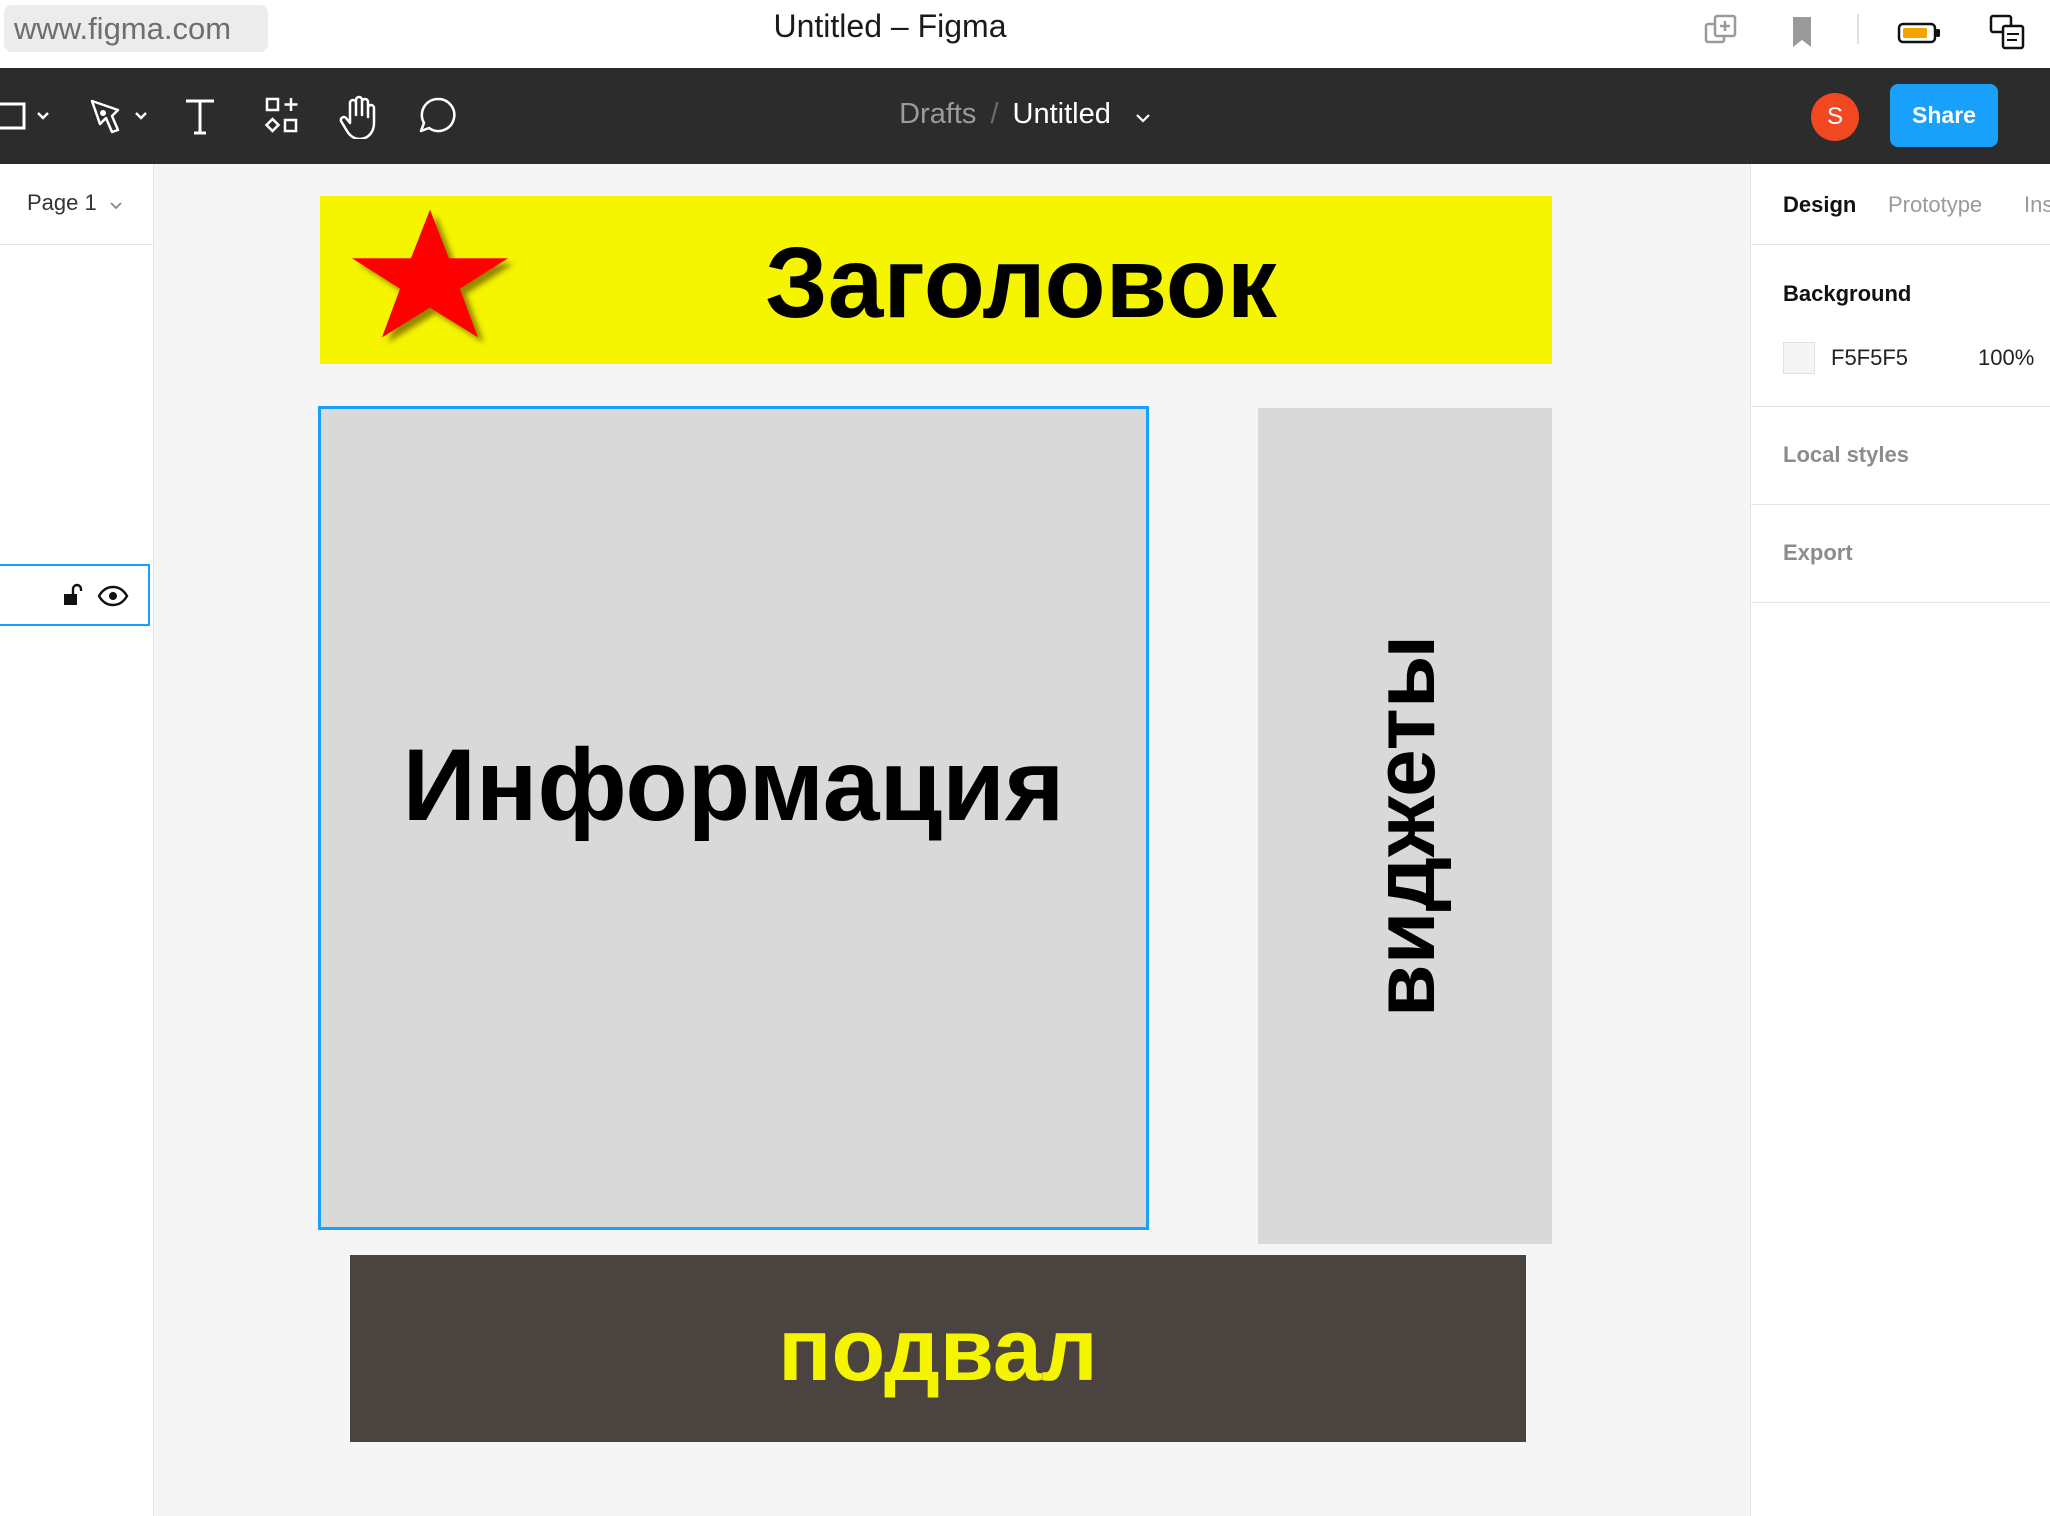  I want to click on tab-inspect: Inspect, so click(2037, 205).